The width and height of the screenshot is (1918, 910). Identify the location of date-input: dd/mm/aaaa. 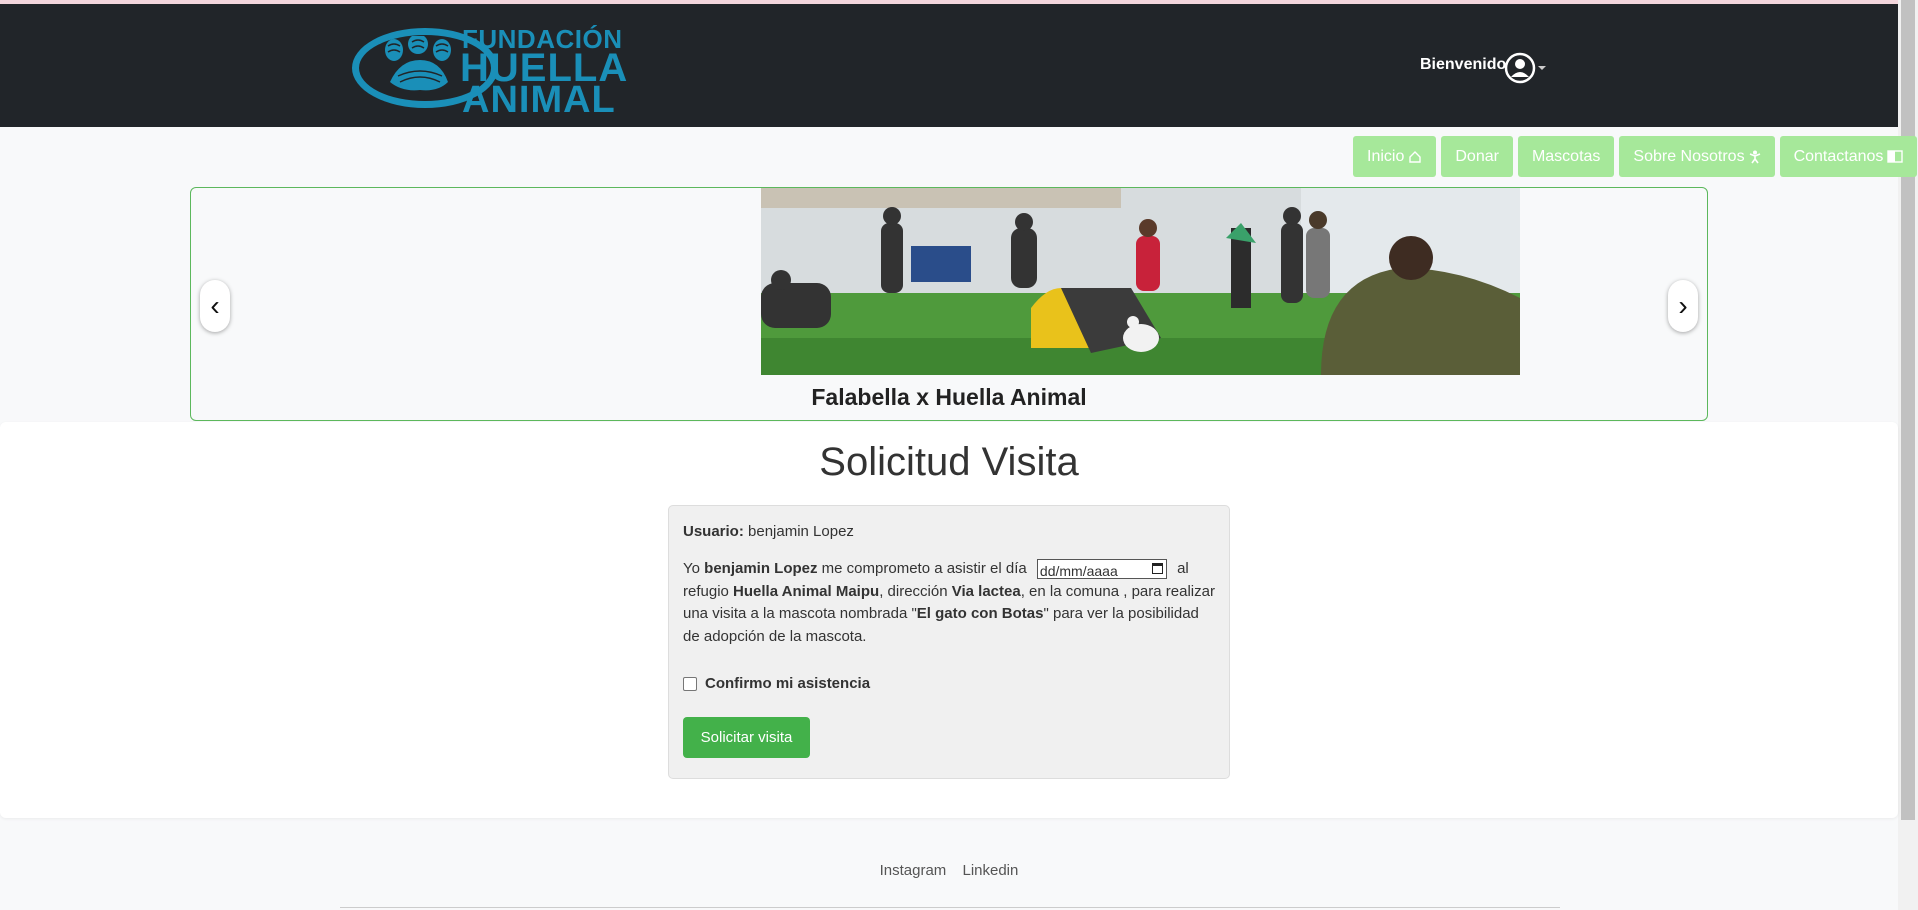
(1101, 569).